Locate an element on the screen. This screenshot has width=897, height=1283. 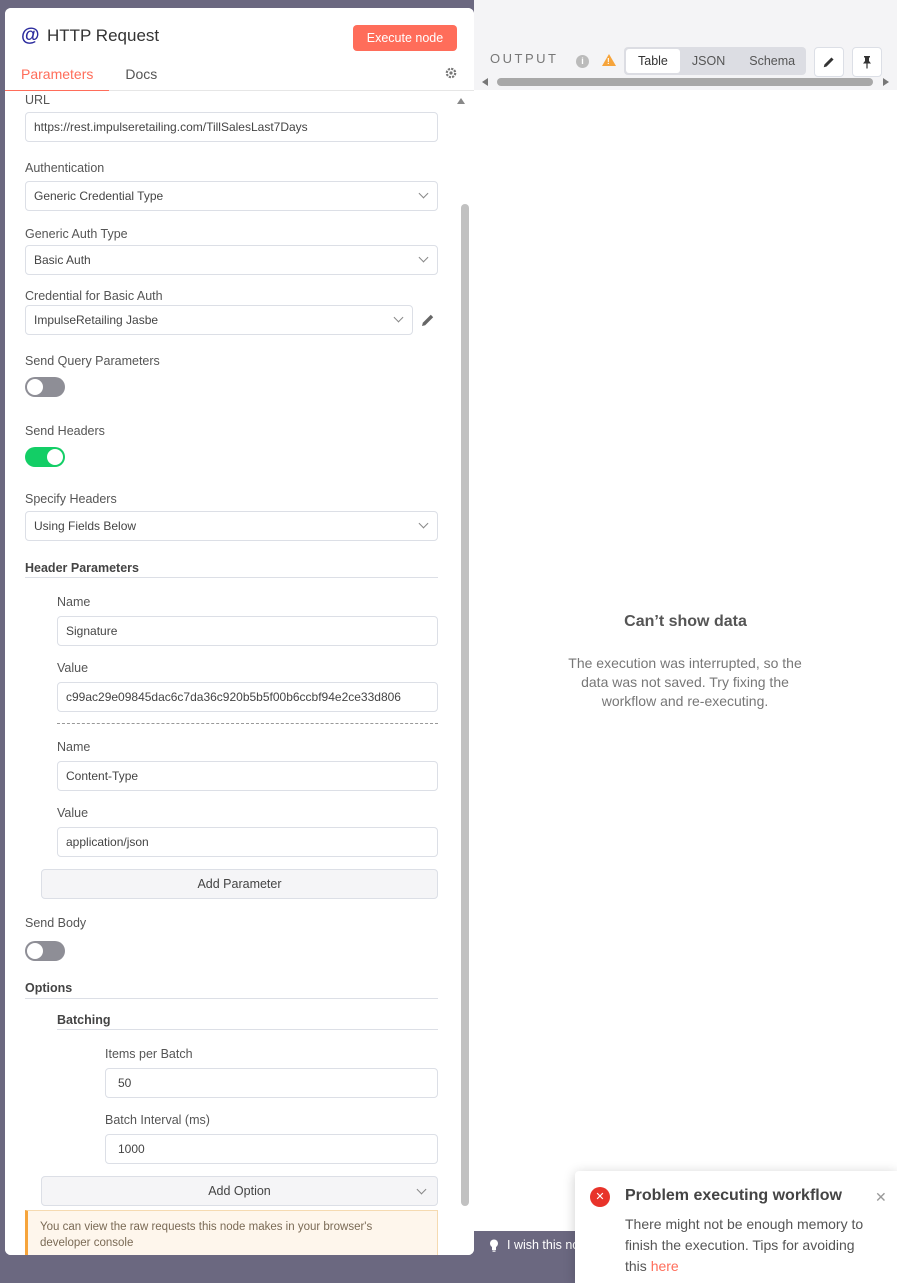
authentication-select: Generic Credential Type is located at coordinates (231, 196).